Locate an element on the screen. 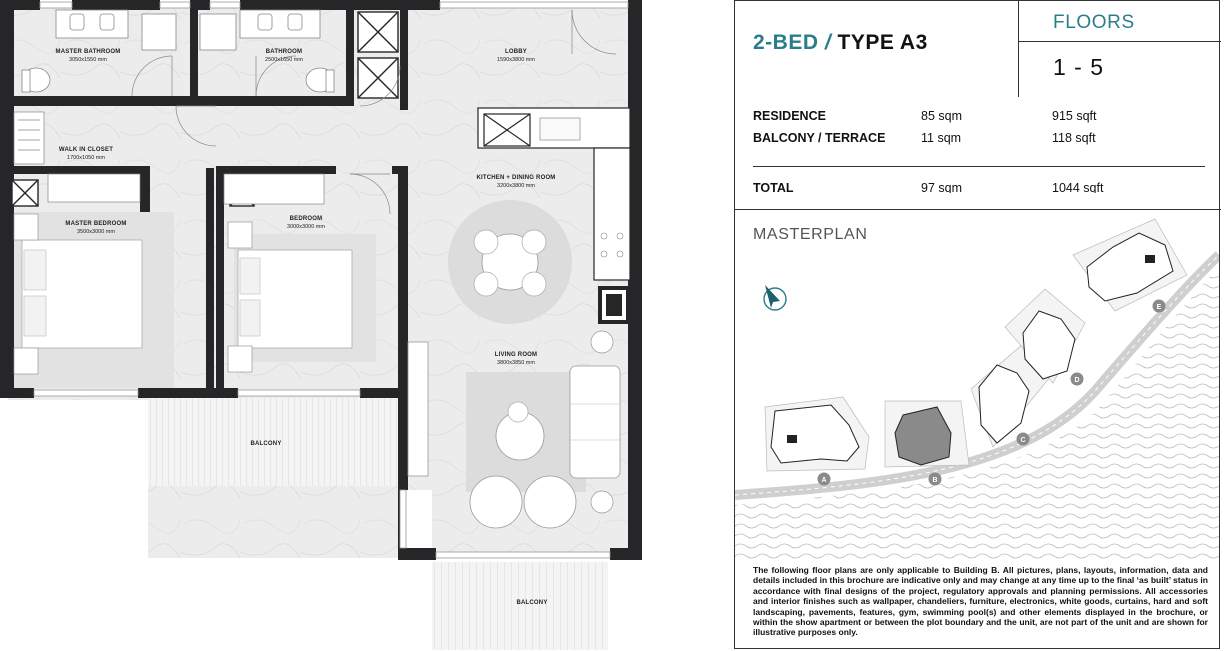 This screenshot has width=1224, height=651. label-living-room: LIVING ROOM is located at coordinates (516, 355).